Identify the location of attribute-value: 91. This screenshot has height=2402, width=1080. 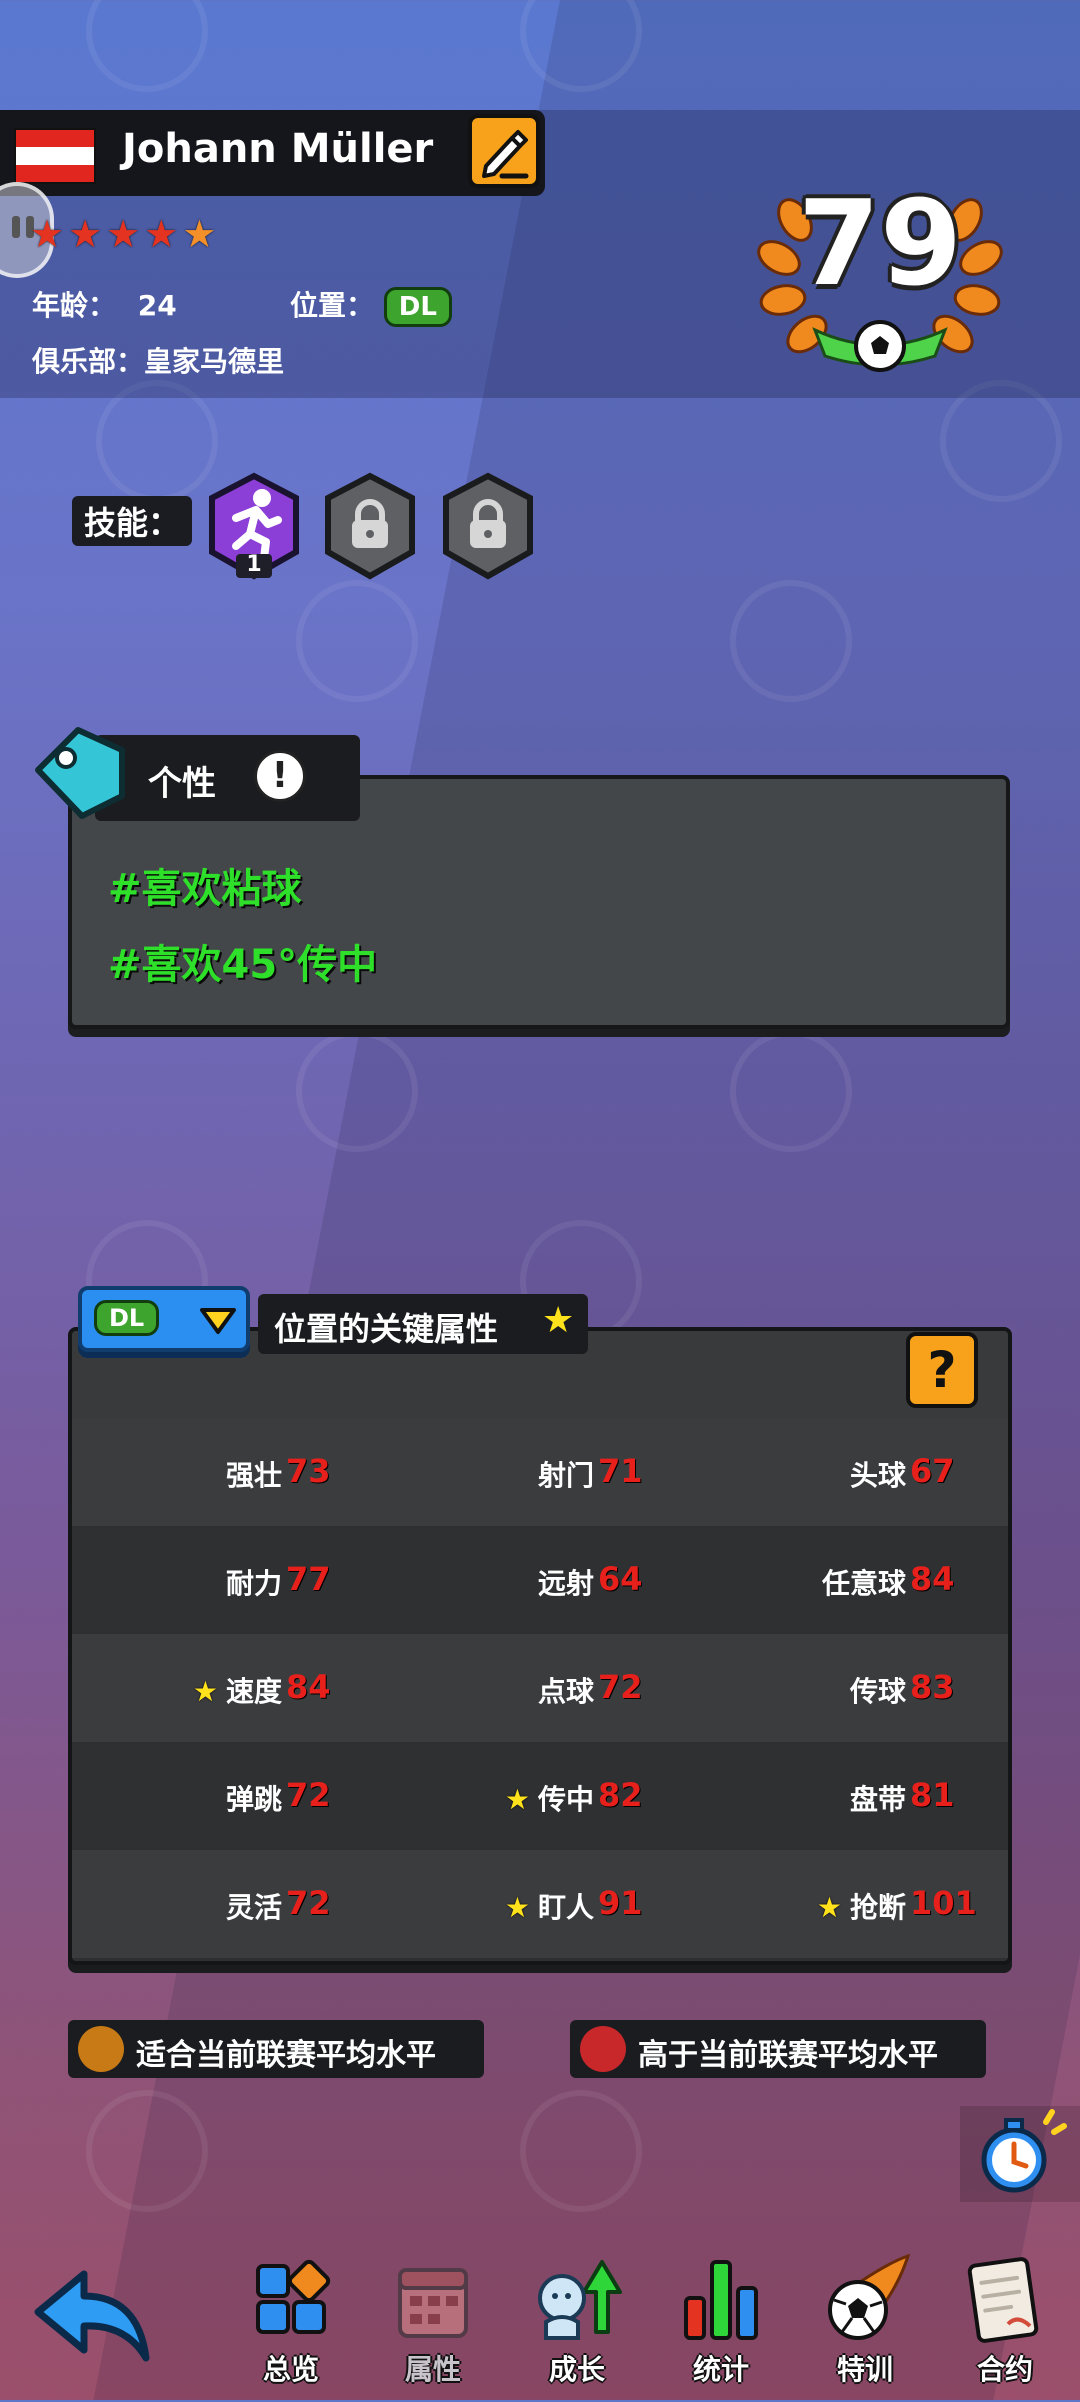
(620, 1903).